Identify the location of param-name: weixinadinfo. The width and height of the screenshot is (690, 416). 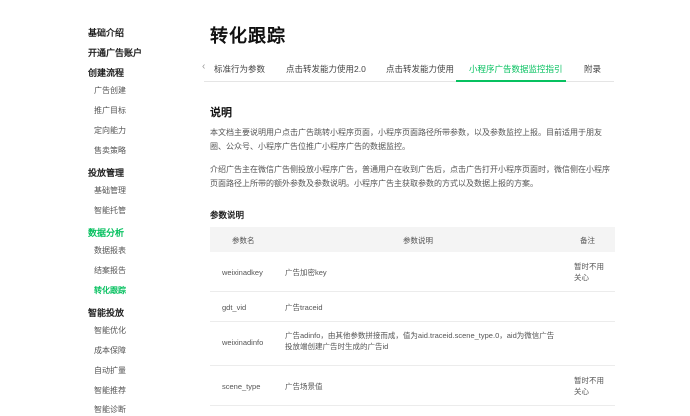
(243, 342).